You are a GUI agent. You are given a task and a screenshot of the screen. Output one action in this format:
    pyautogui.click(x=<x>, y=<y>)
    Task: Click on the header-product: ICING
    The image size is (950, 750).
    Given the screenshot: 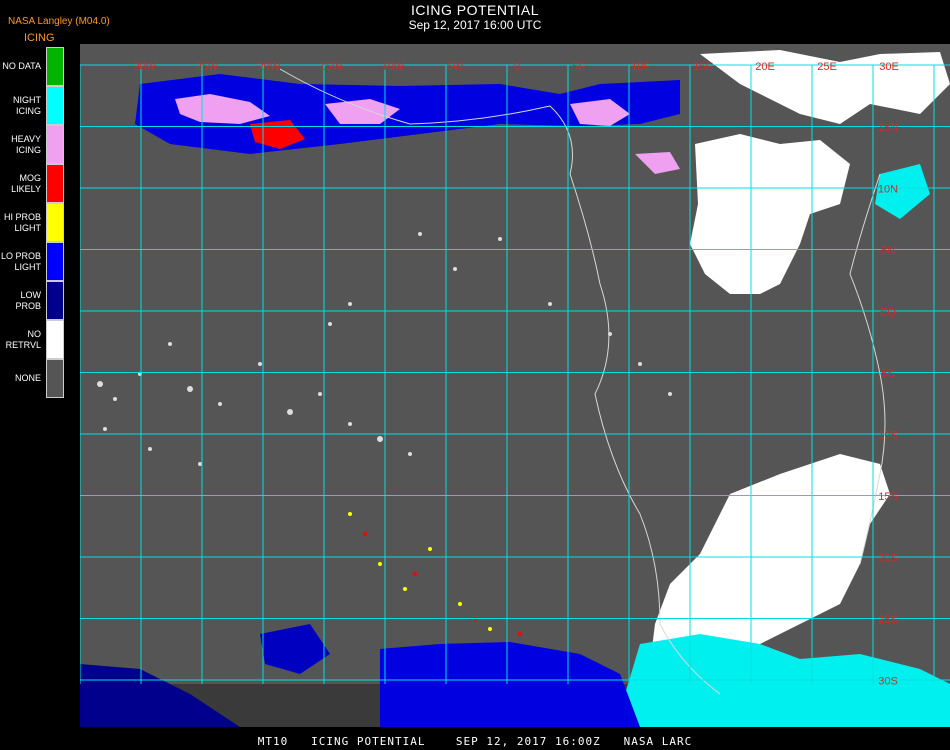 What is the action you would take?
    pyautogui.click(x=39, y=38)
    